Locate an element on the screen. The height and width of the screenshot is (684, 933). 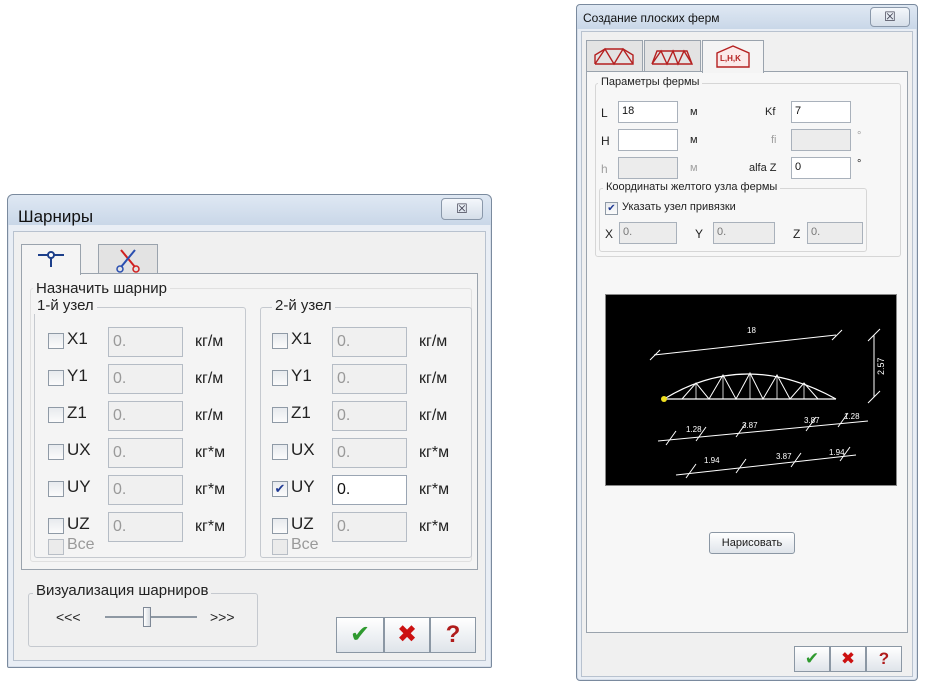
assign-hinge-label: Назначить шарнир is located at coordinates (101, 288).